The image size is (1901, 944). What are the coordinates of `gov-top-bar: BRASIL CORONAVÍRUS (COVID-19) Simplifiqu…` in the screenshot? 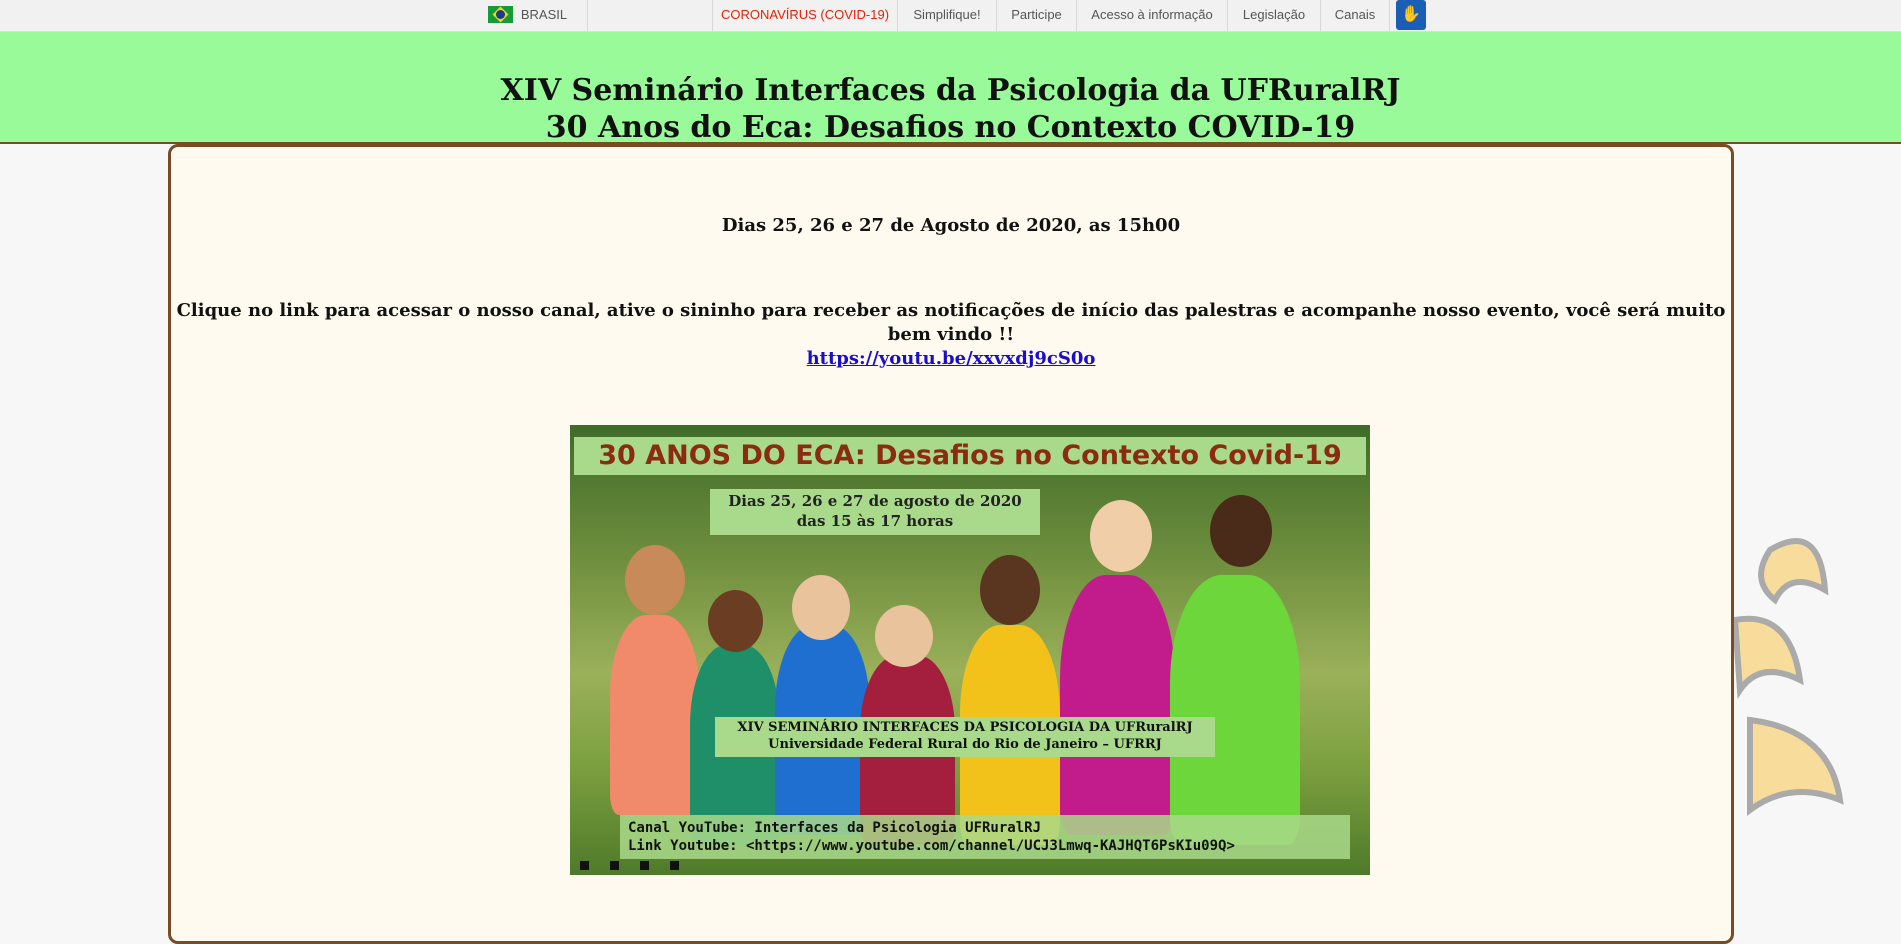 It's located at (950, 16).